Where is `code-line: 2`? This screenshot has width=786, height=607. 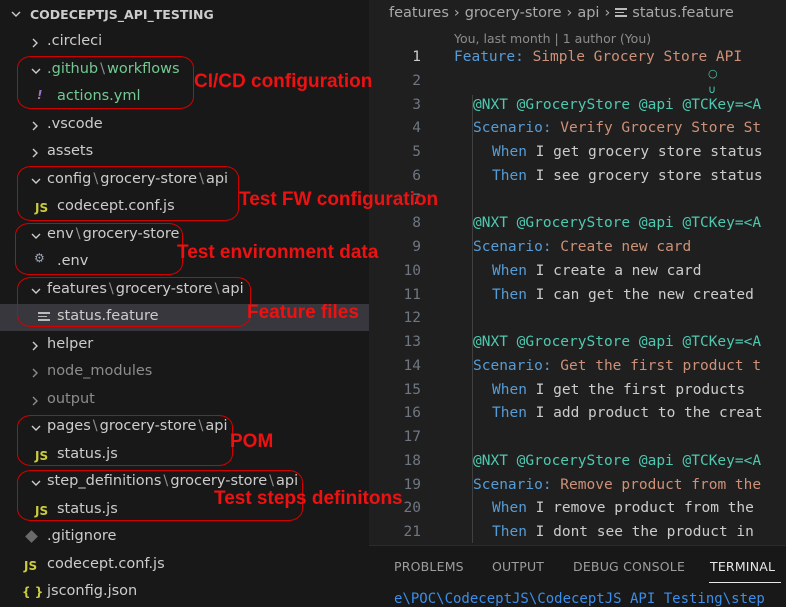 code-line: 2 is located at coordinates (577, 83).